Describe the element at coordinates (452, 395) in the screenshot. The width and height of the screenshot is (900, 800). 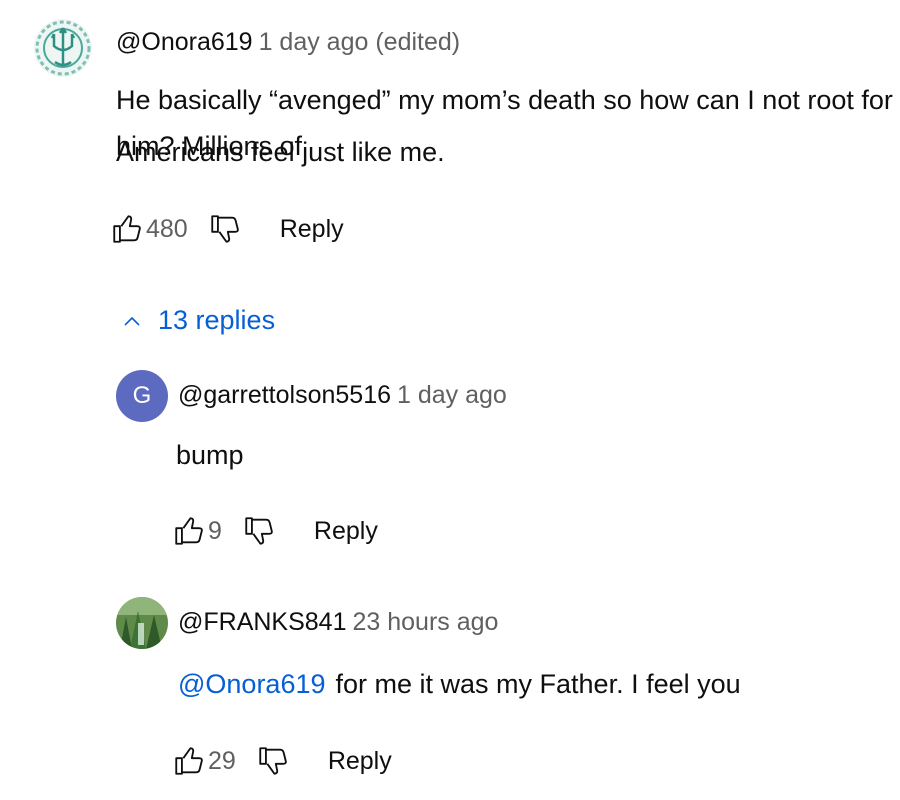
I see `comment-time: 1 day ago` at that location.